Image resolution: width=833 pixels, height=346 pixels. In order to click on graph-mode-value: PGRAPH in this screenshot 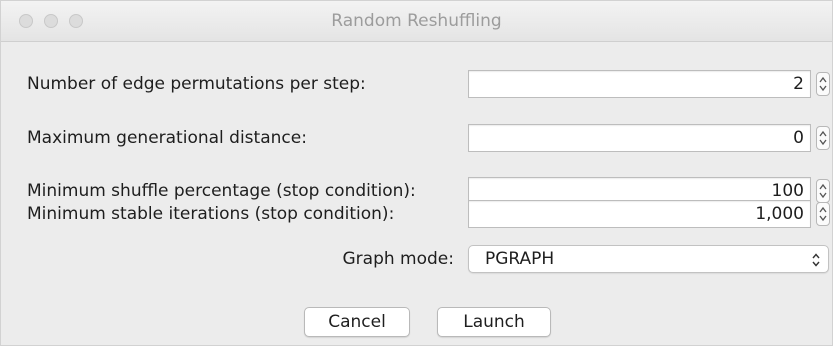, I will do `click(520, 259)`.